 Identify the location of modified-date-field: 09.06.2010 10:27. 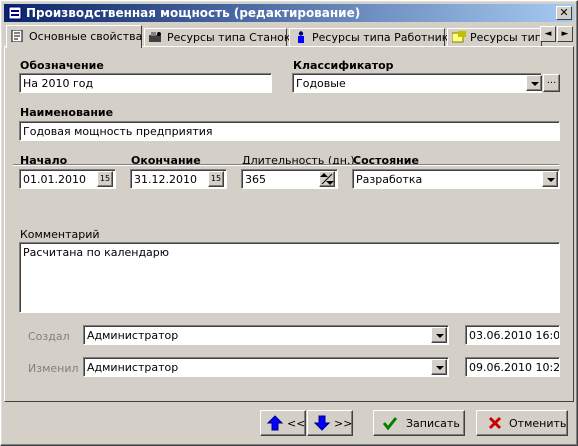
(512, 367).